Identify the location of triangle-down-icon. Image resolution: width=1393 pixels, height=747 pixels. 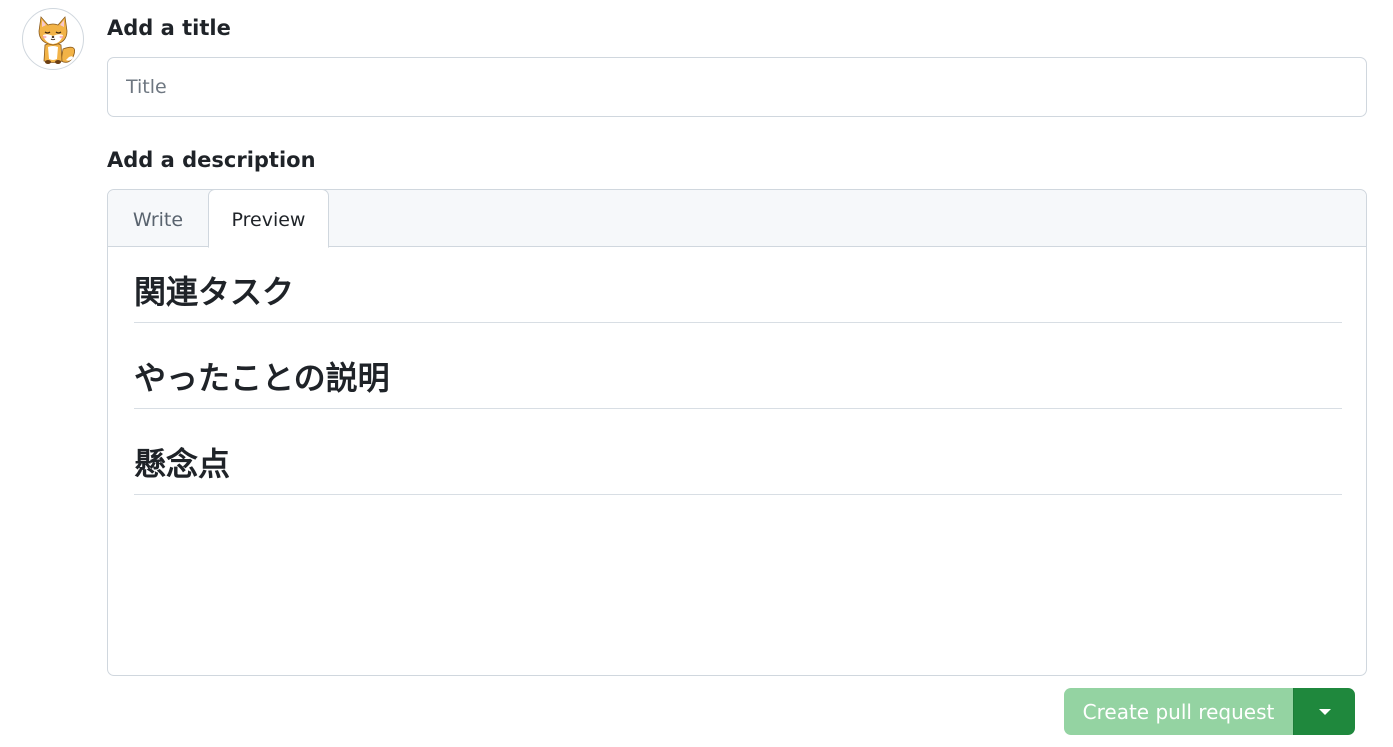
(1325, 712).